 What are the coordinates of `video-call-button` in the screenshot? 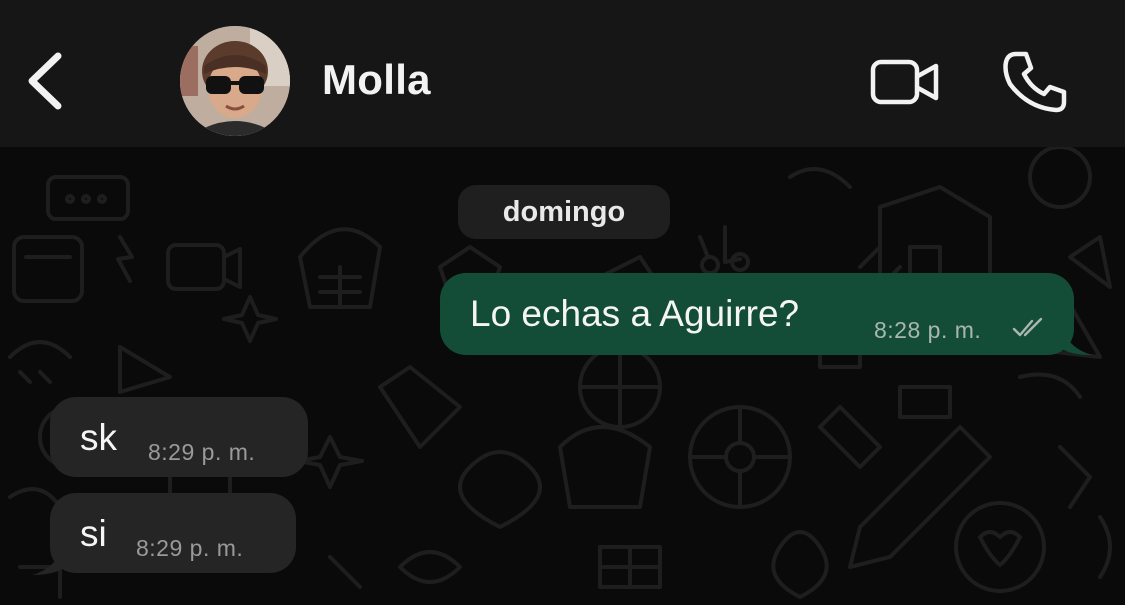 It's located at (905, 82).